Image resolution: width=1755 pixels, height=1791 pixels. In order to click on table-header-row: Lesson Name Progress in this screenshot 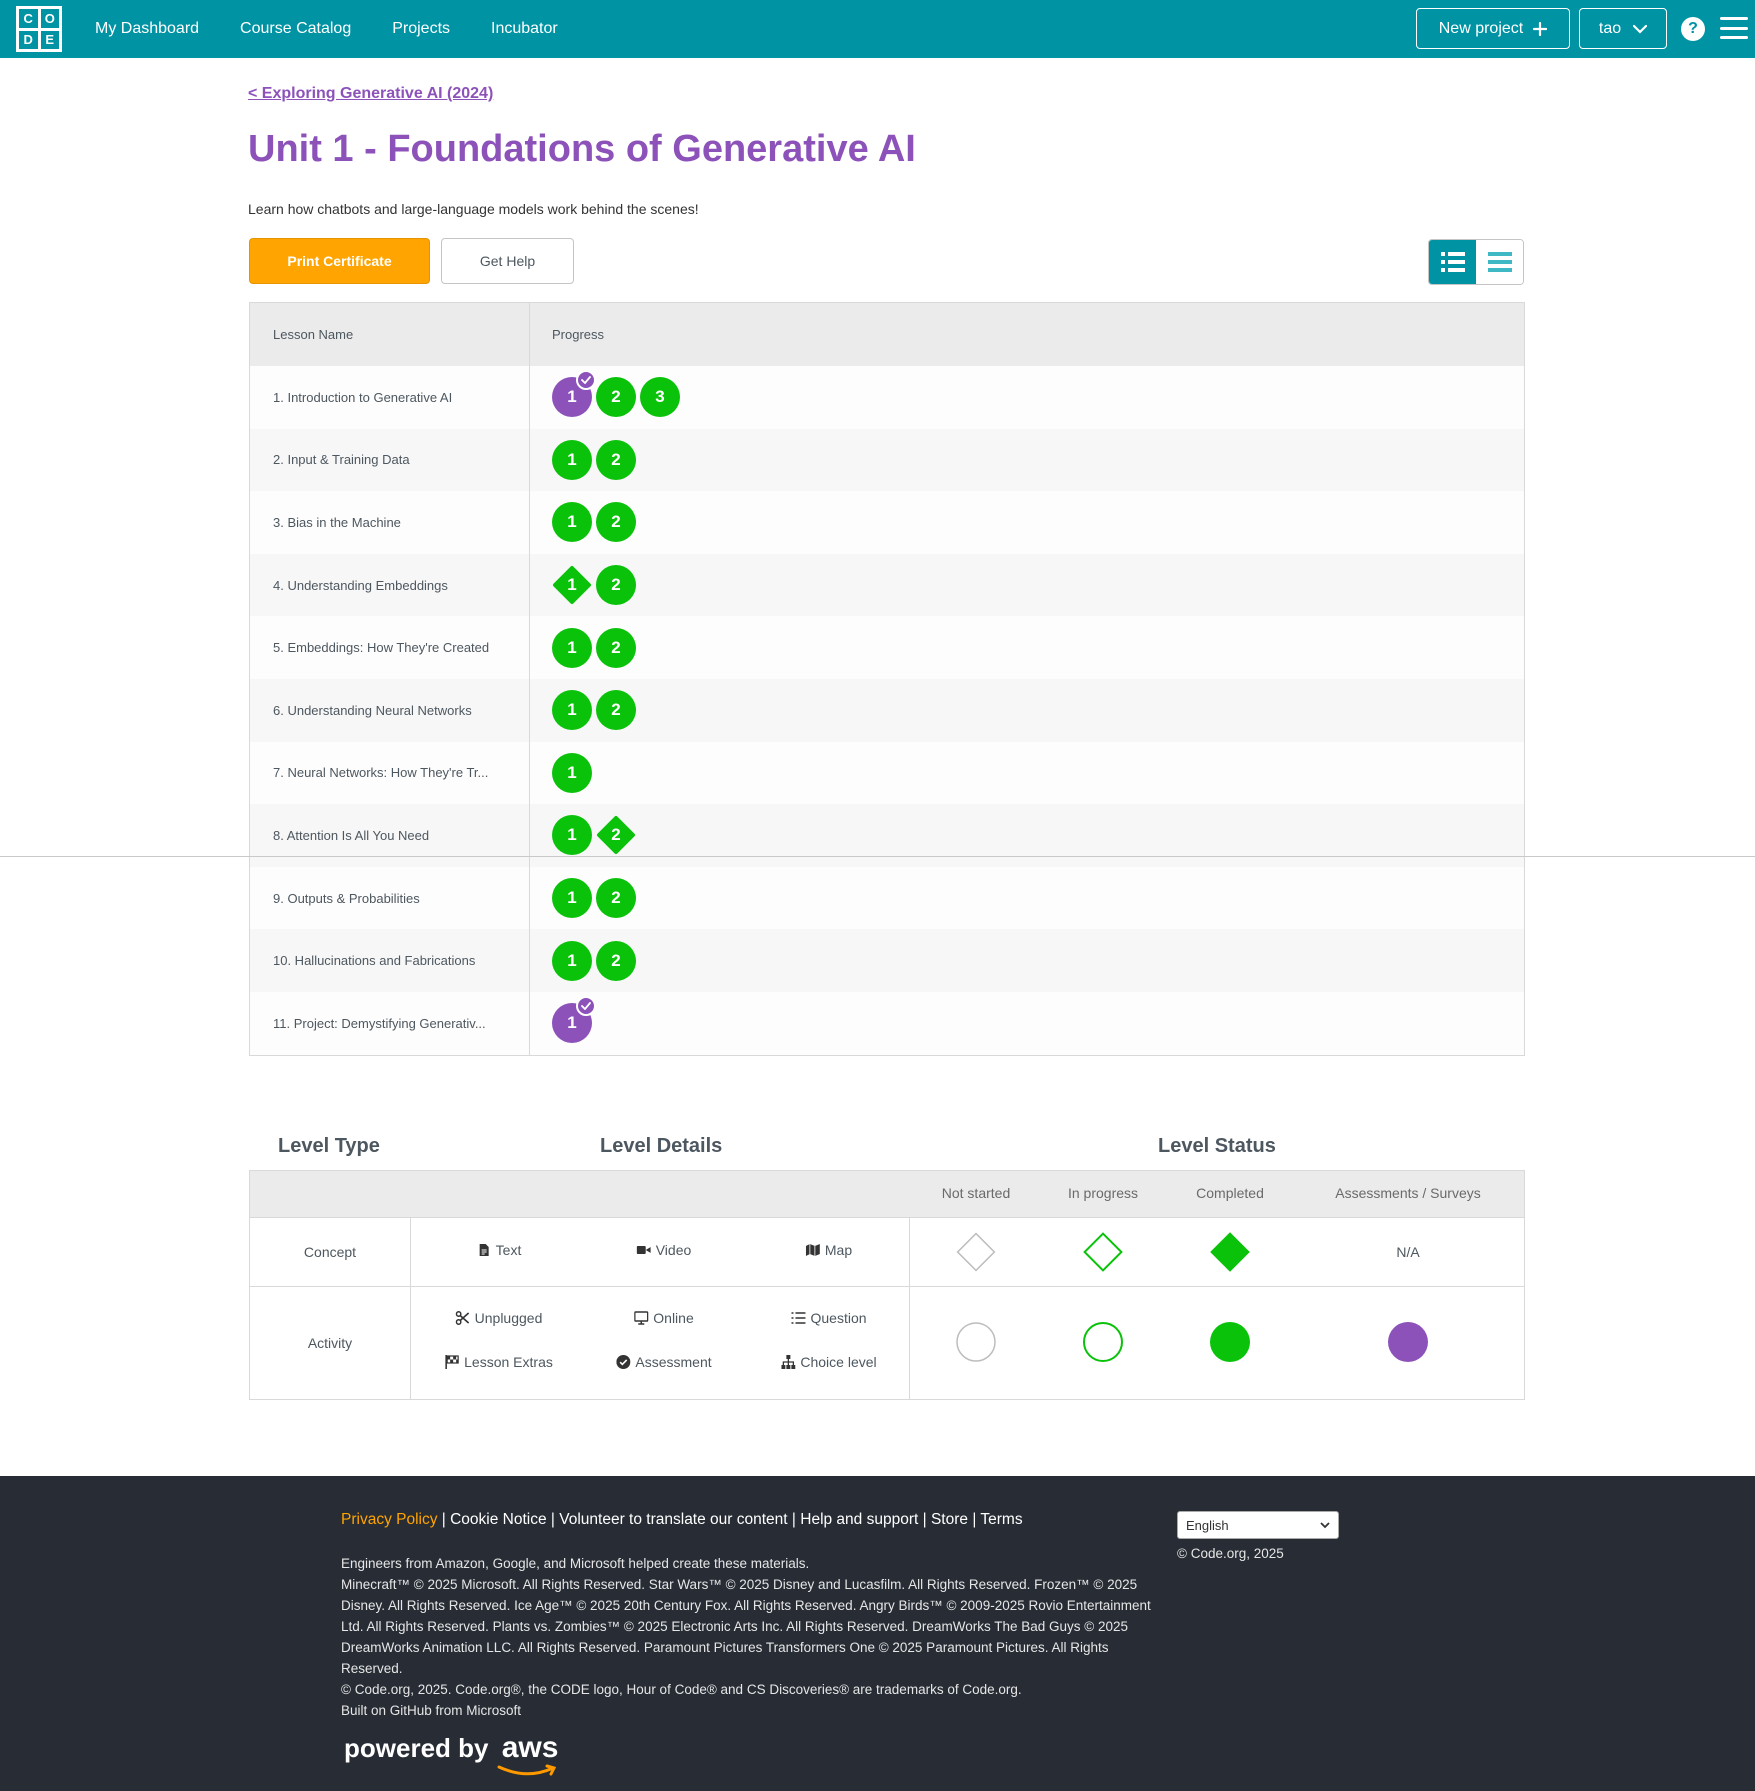, I will do `click(887, 334)`.